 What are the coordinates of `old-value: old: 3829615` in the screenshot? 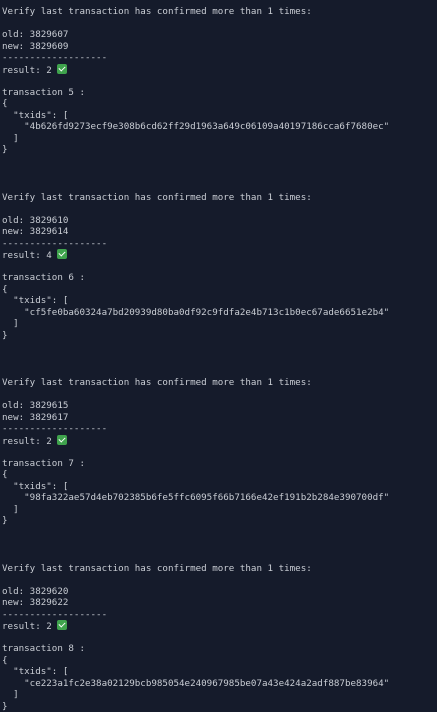 It's located at (219, 406).